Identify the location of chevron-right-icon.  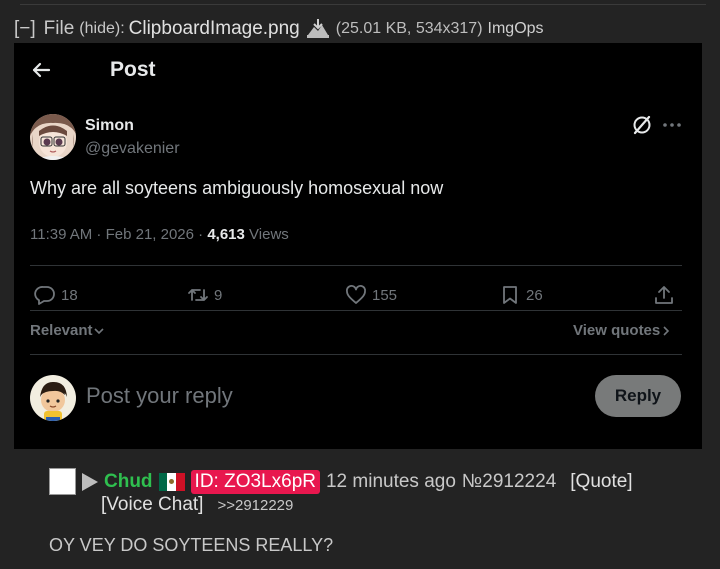
(666, 330).